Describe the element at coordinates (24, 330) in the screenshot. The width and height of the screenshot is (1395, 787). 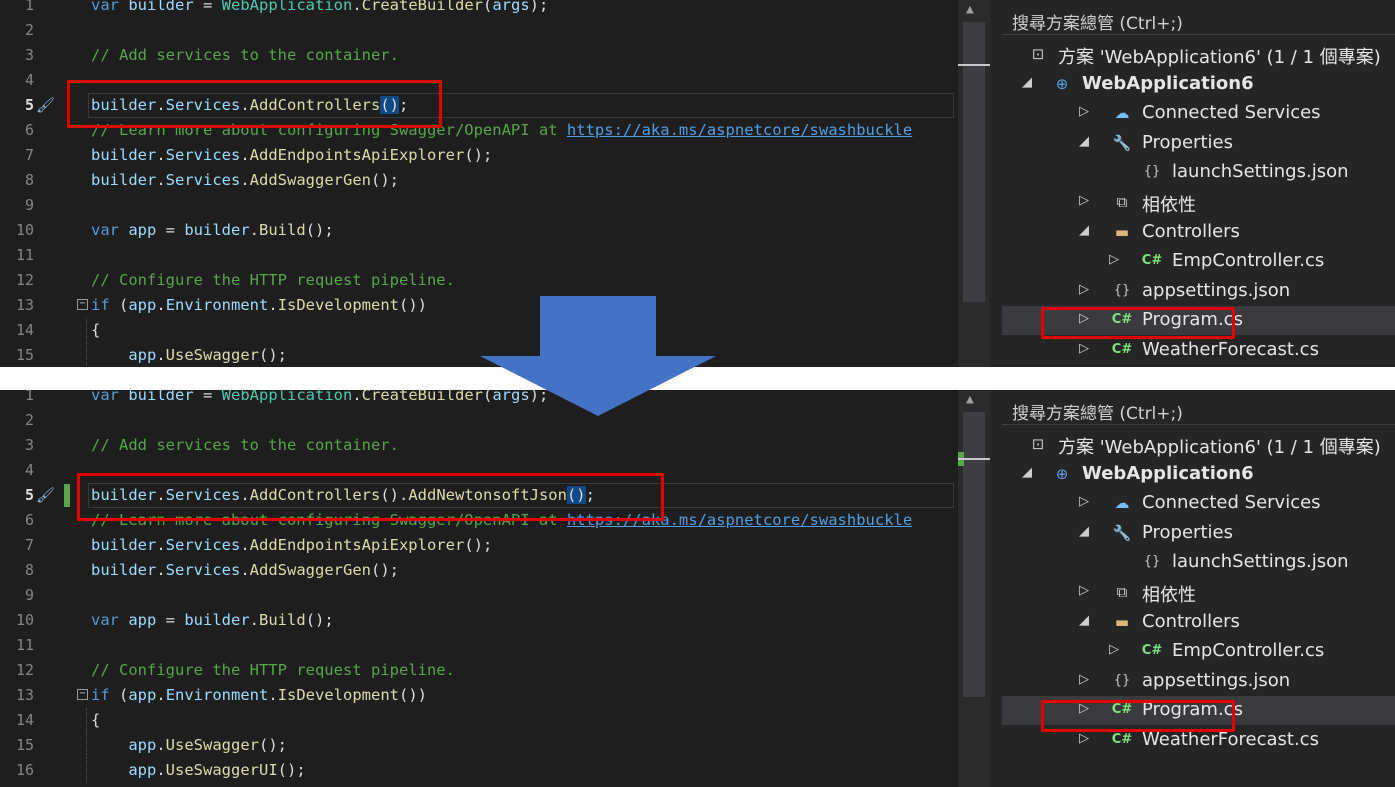
I see `line-number: 14` at that location.